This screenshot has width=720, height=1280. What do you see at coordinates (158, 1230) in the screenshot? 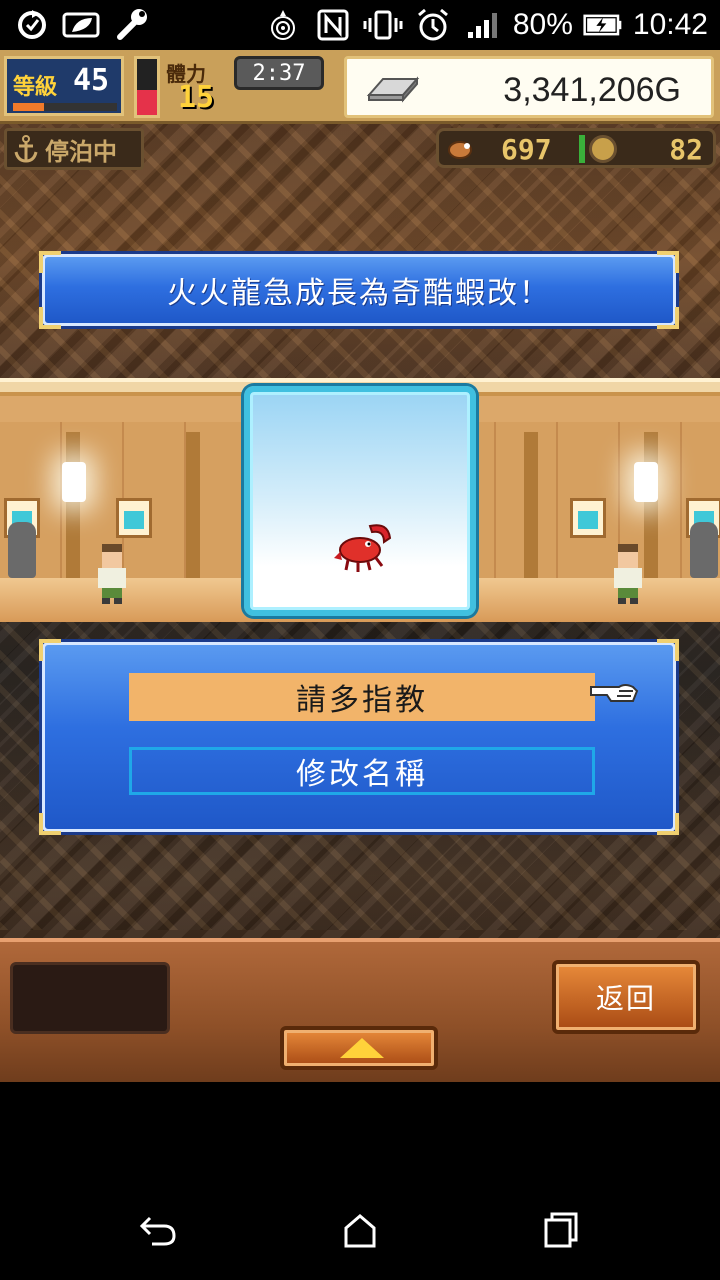
I see `nav-back-icon` at bounding box center [158, 1230].